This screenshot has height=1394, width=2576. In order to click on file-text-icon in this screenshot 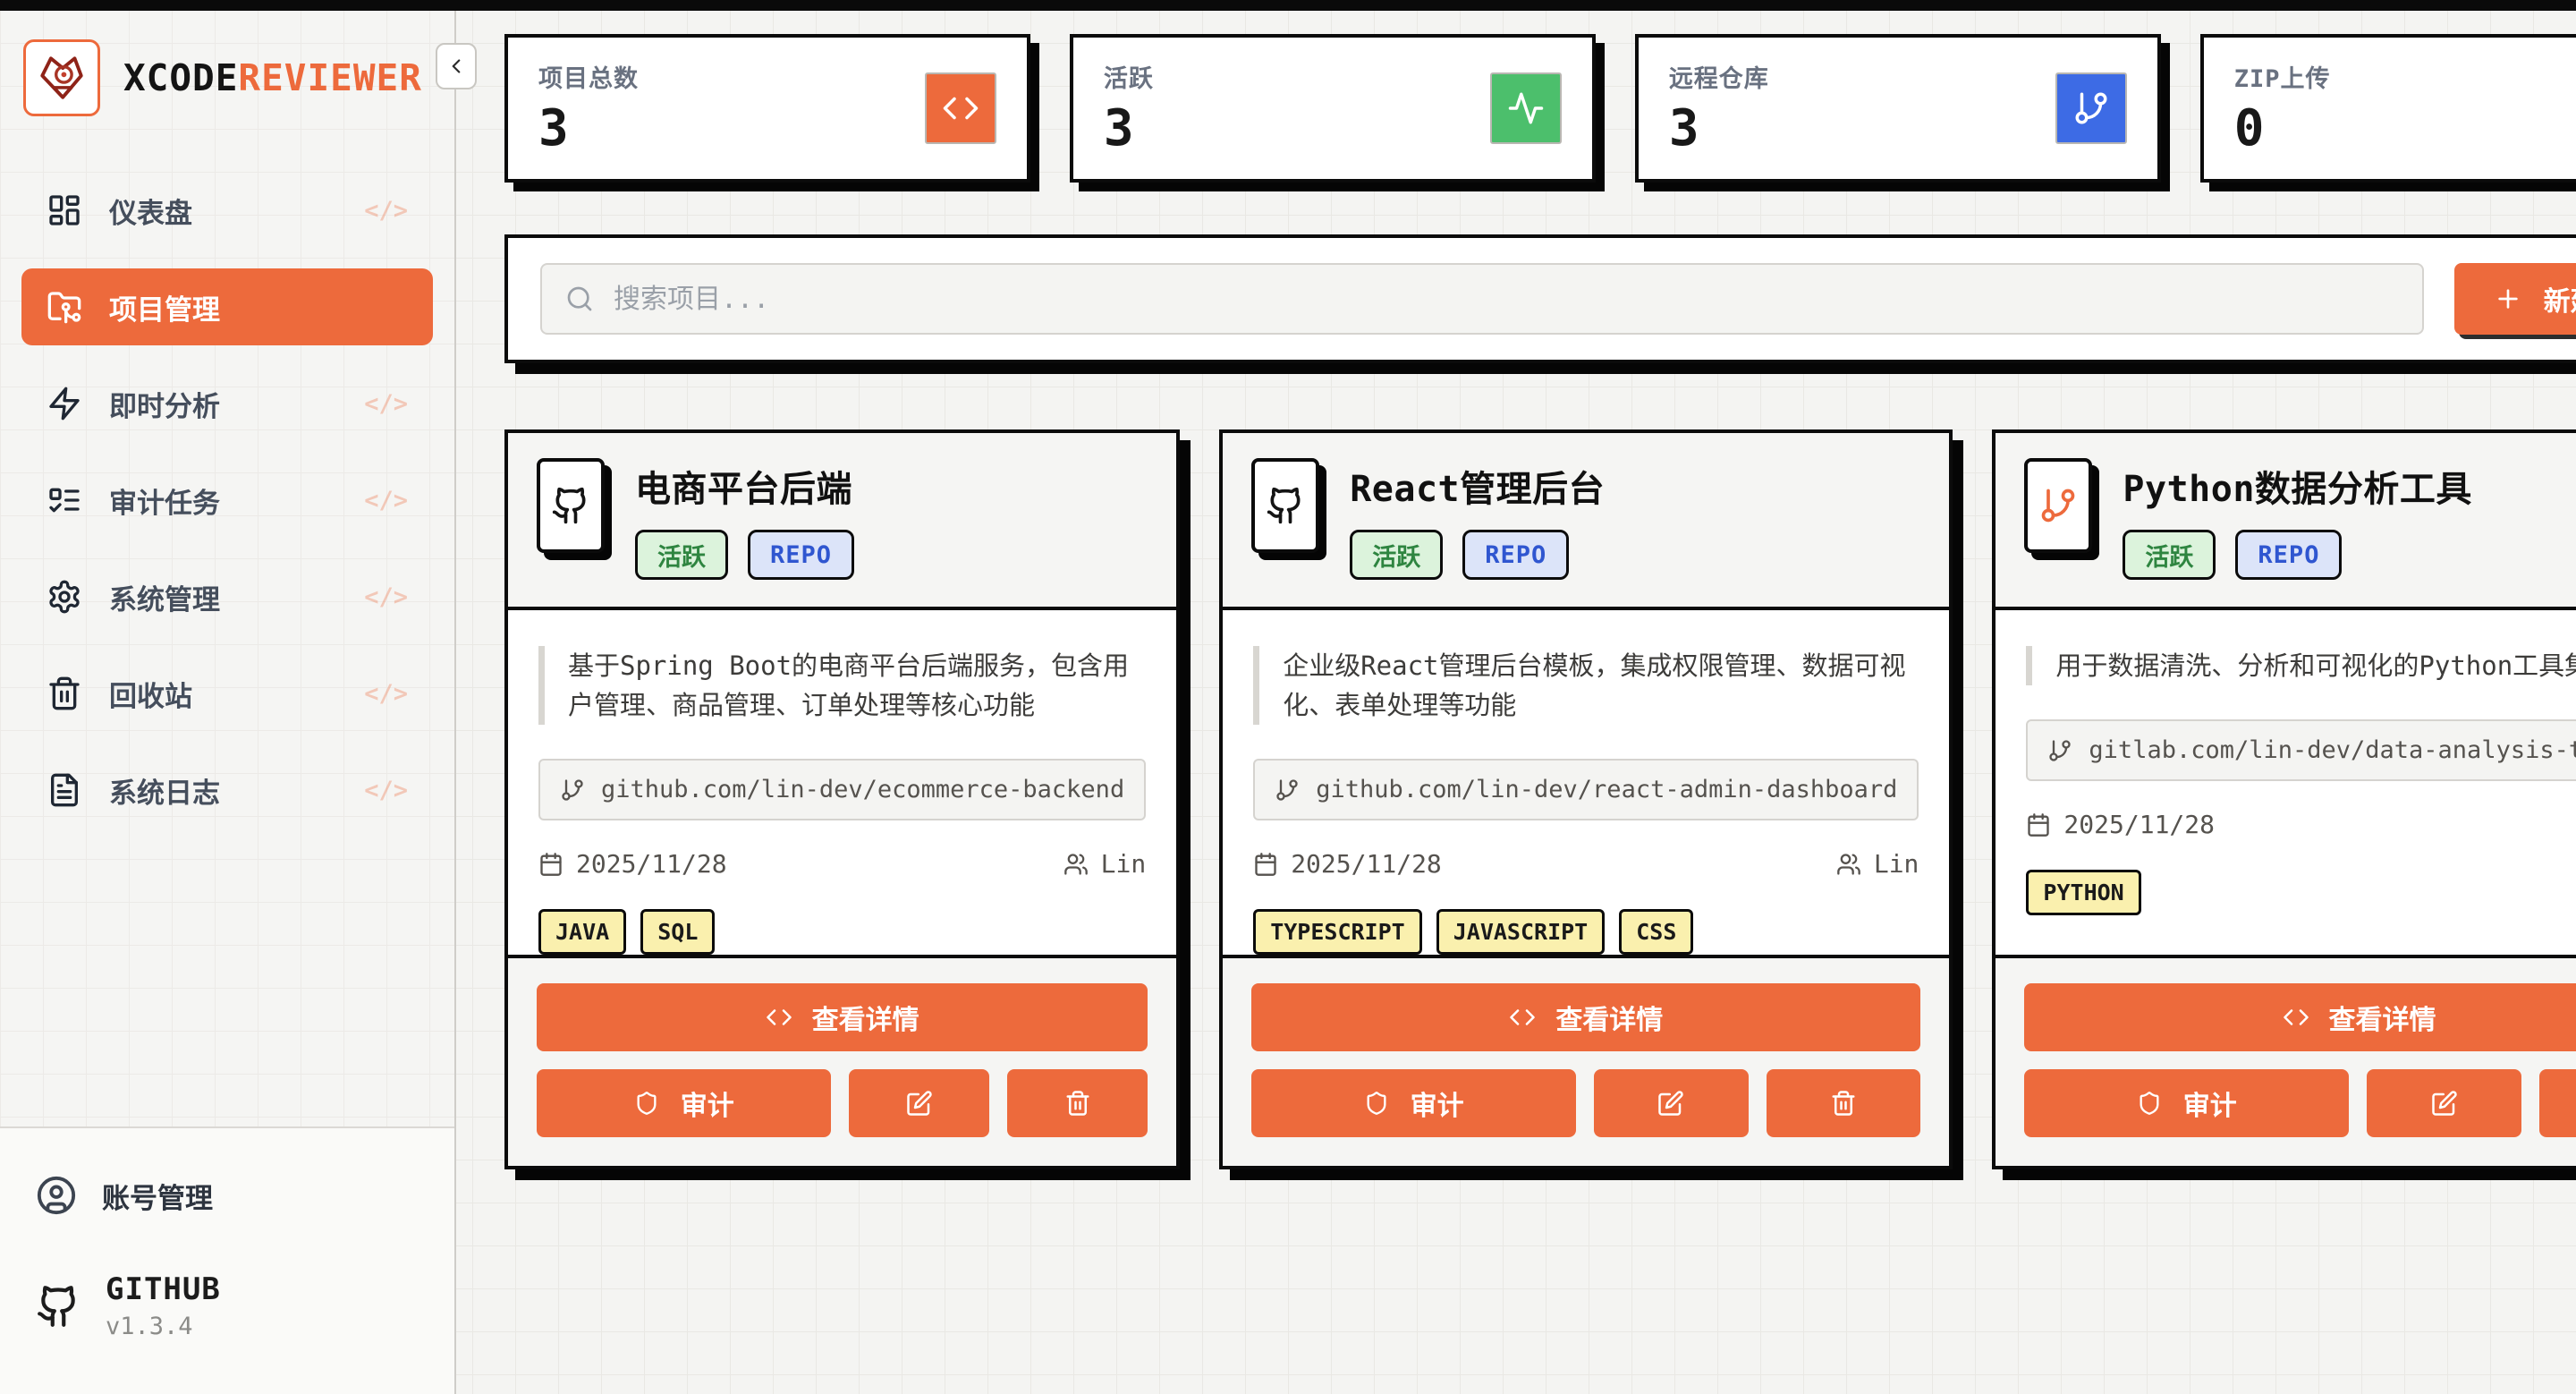, I will do `click(64, 790)`.